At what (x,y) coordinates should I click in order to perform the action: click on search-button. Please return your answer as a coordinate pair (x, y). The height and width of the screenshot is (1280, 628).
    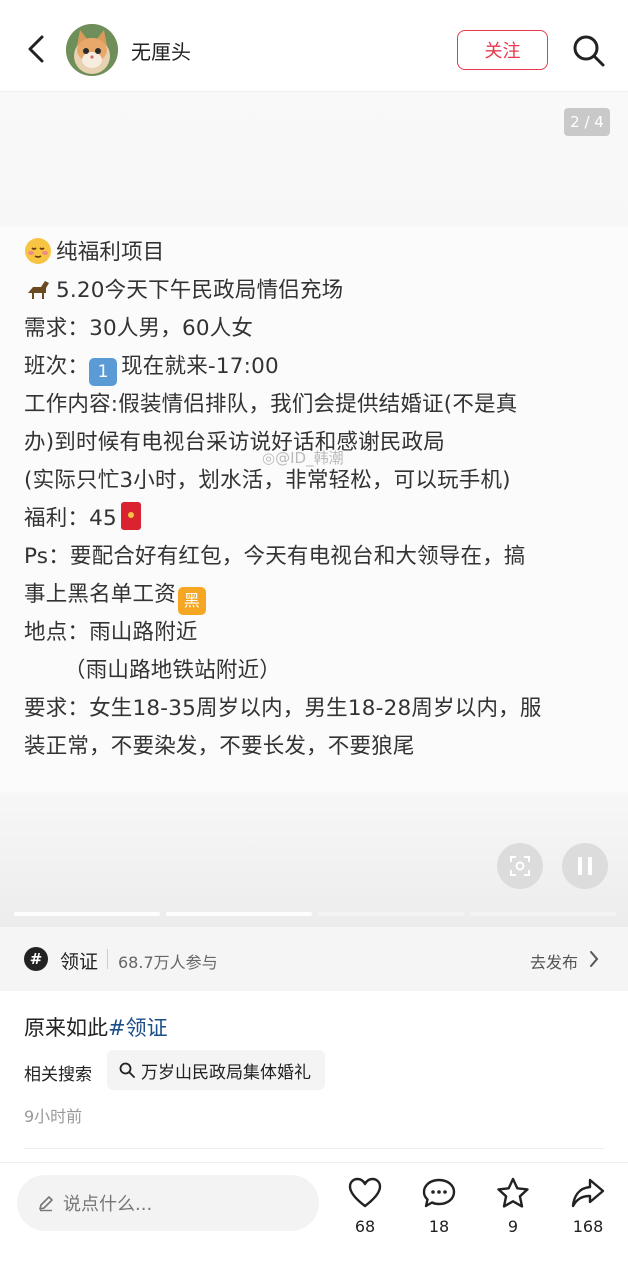
    Looking at the image, I should click on (589, 51).